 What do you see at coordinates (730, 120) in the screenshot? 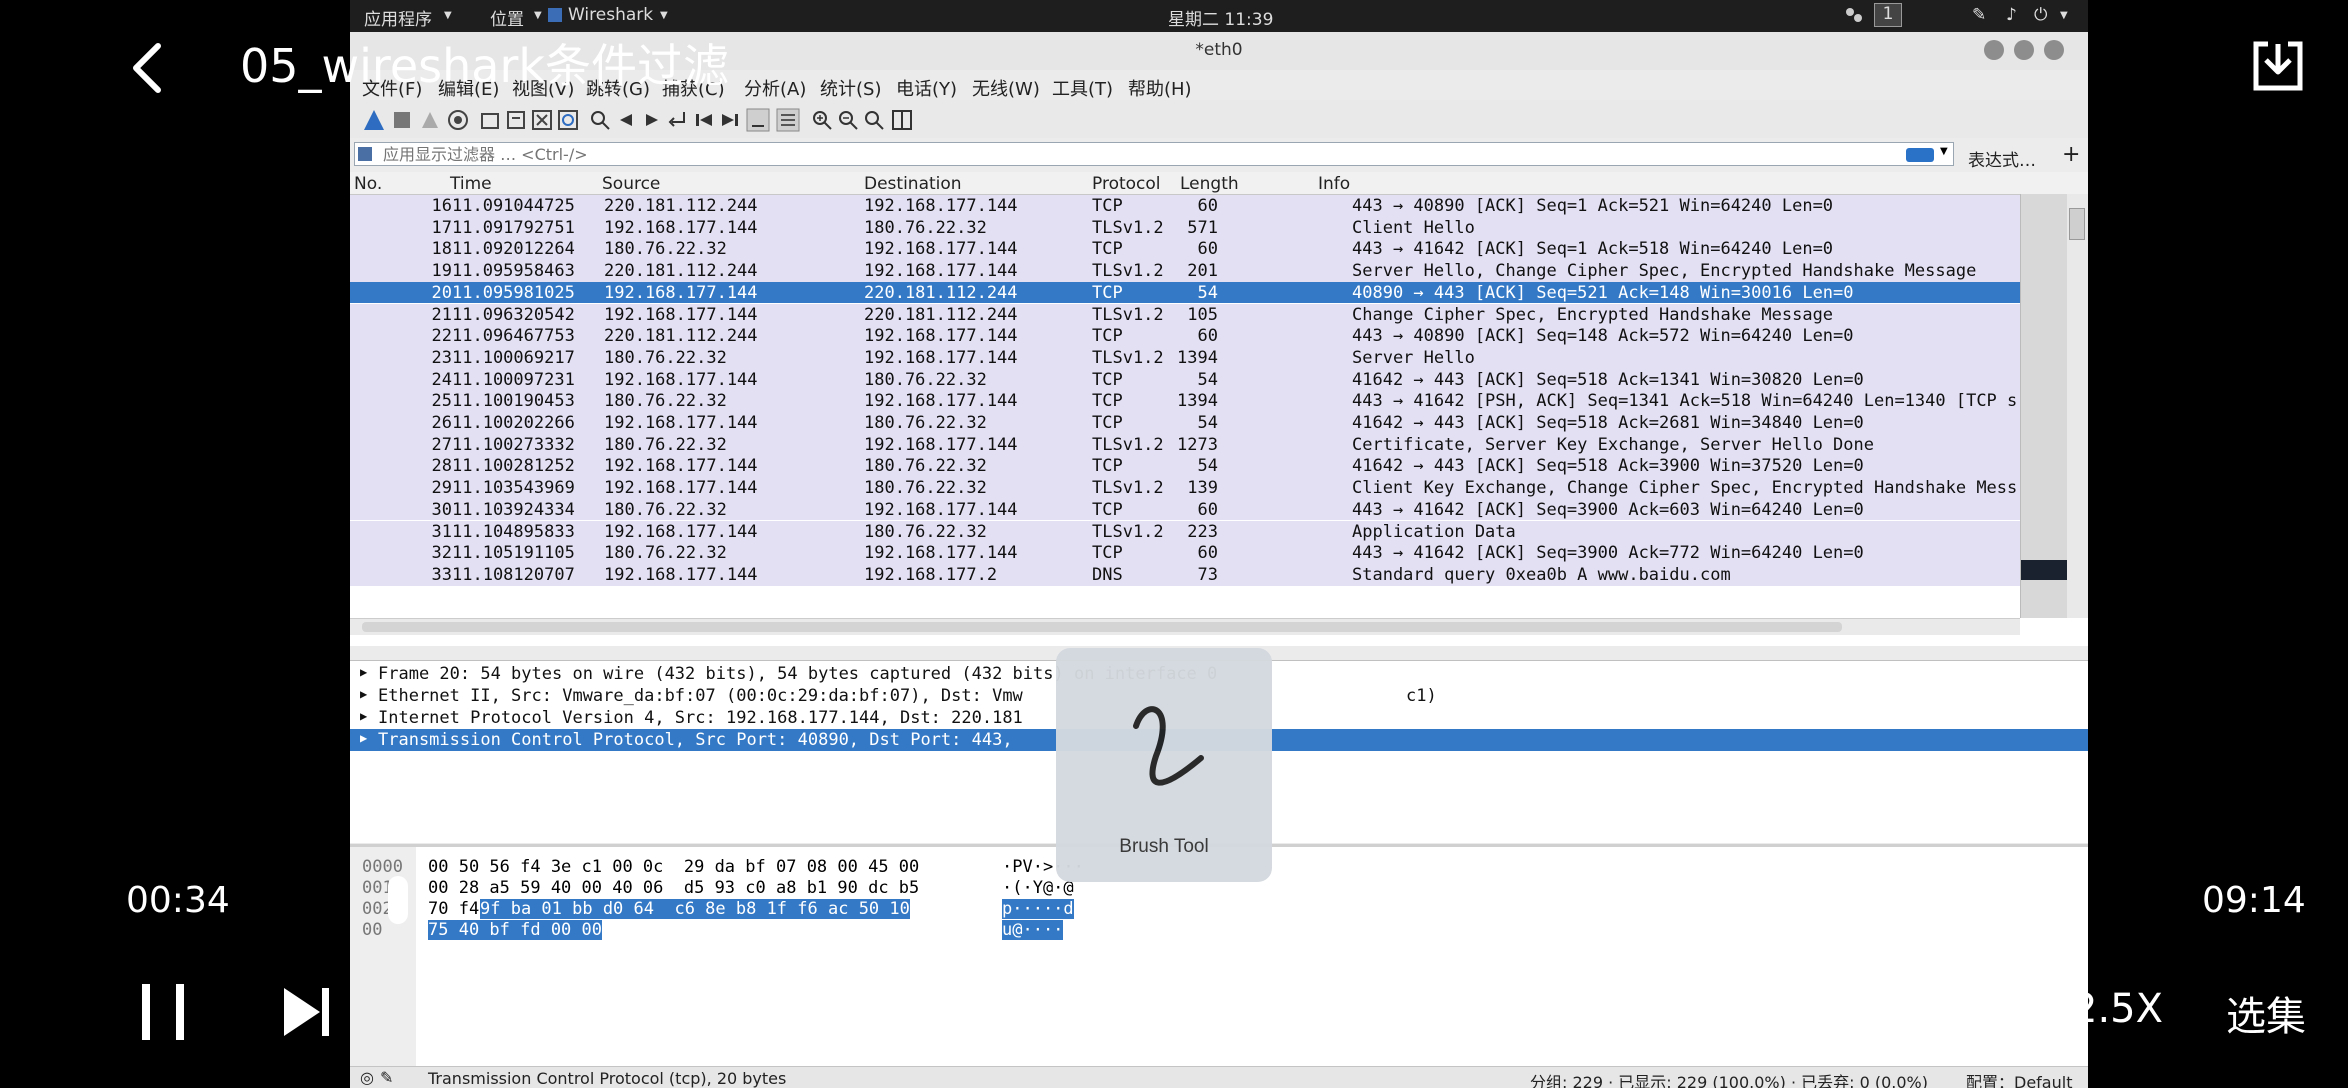
I see `last-packet-icon` at bounding box center [730, 120].